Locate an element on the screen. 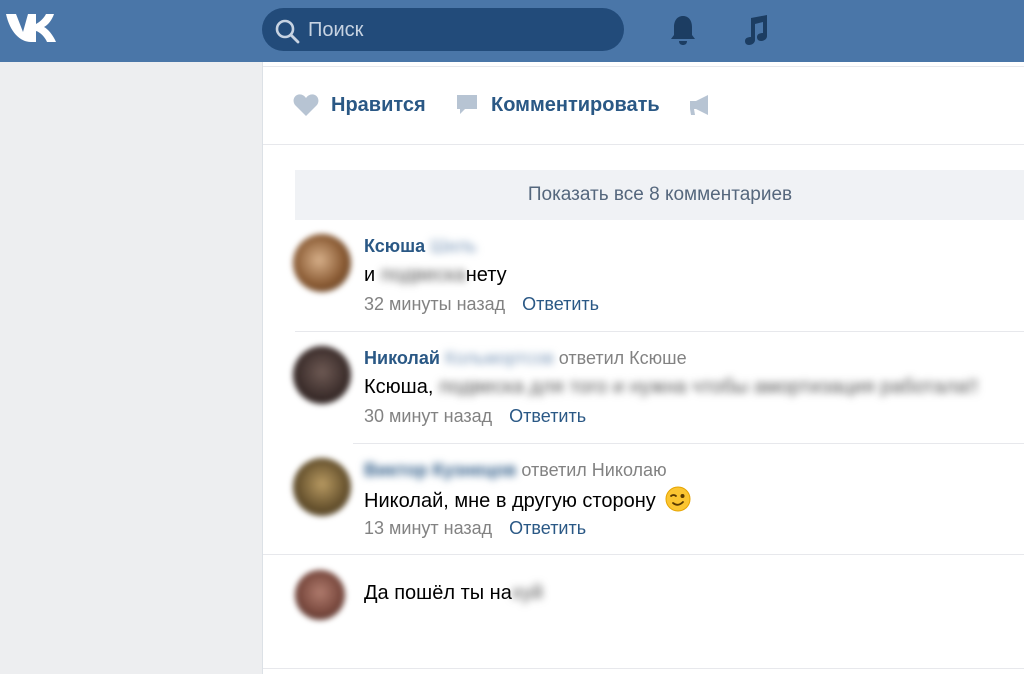  winking-face-emoji is located at coordinates (678, 499).